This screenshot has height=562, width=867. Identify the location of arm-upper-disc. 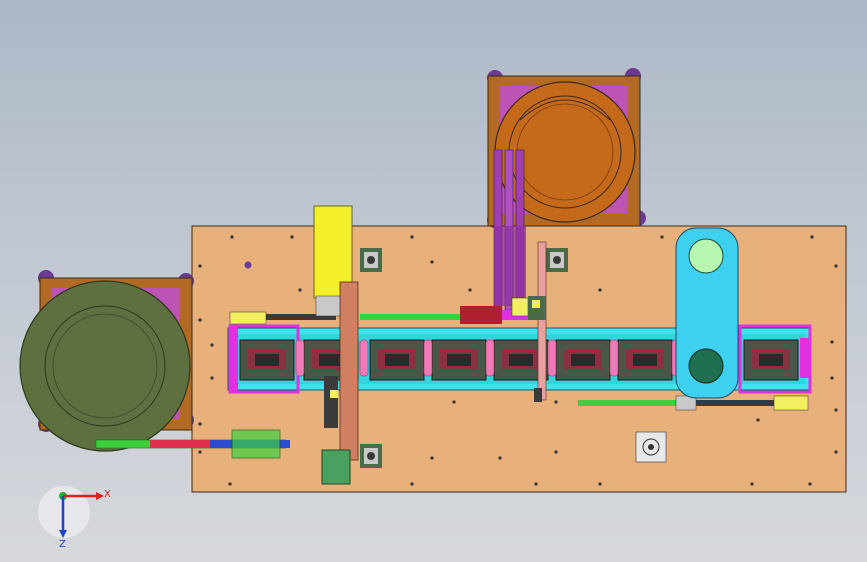
(706, 256).